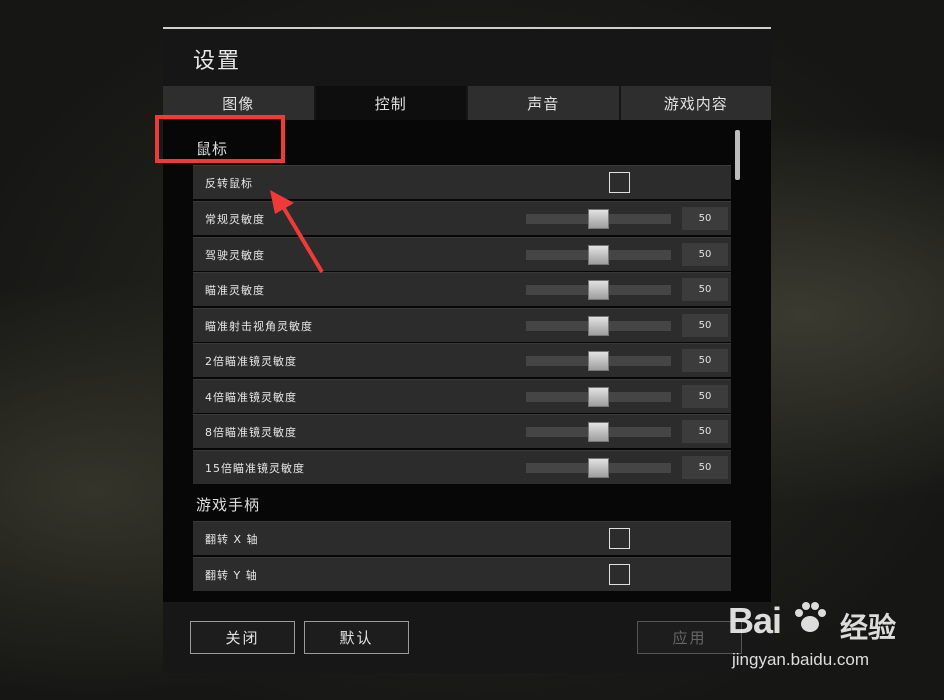  I want to click on watermark-url: jingyan.baidu.com, so click(801, 659).